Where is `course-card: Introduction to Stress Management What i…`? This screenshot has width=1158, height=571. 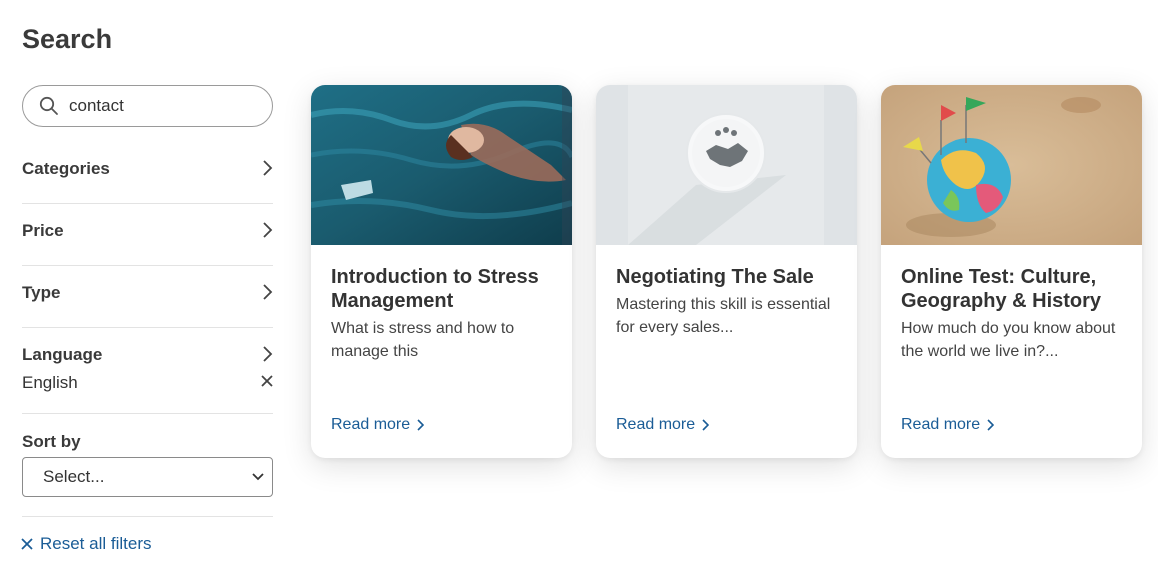 course-card: Introduction to Stress Management What i… is located at coordinates (441, 271).